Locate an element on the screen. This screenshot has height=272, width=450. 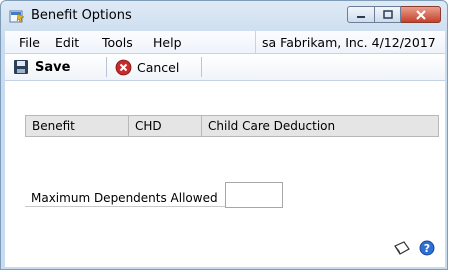
minimize-icon is located at coordinates (361, 16).